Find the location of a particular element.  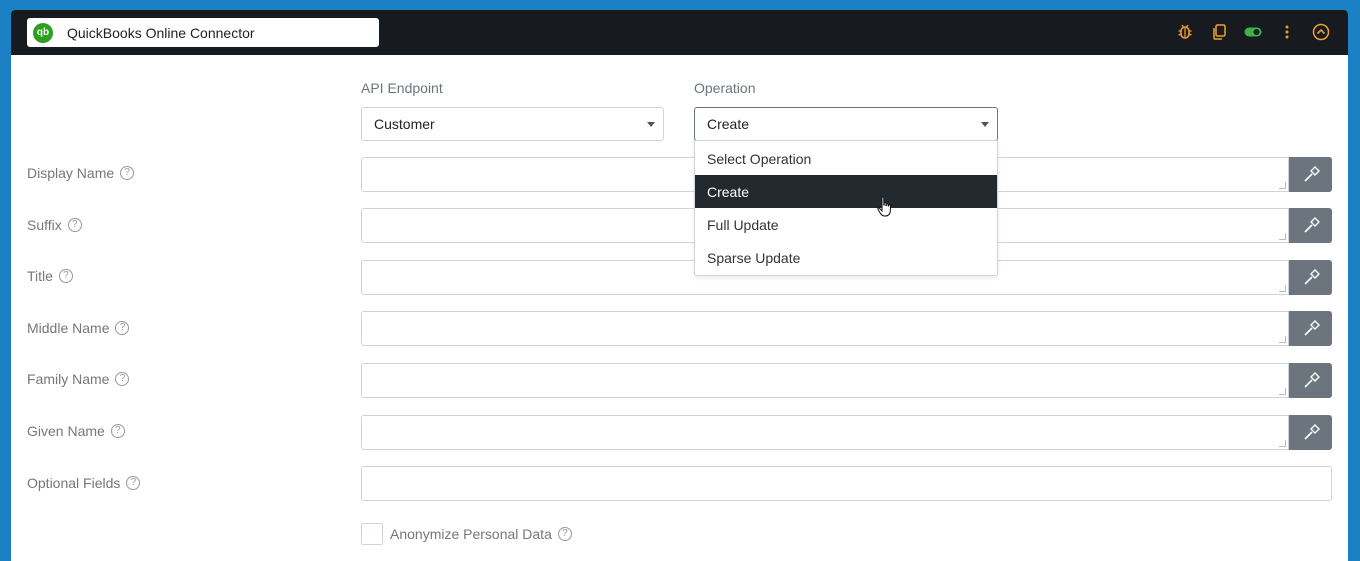

given-name-label: Given Name ? is located at coordinates (76, 431).